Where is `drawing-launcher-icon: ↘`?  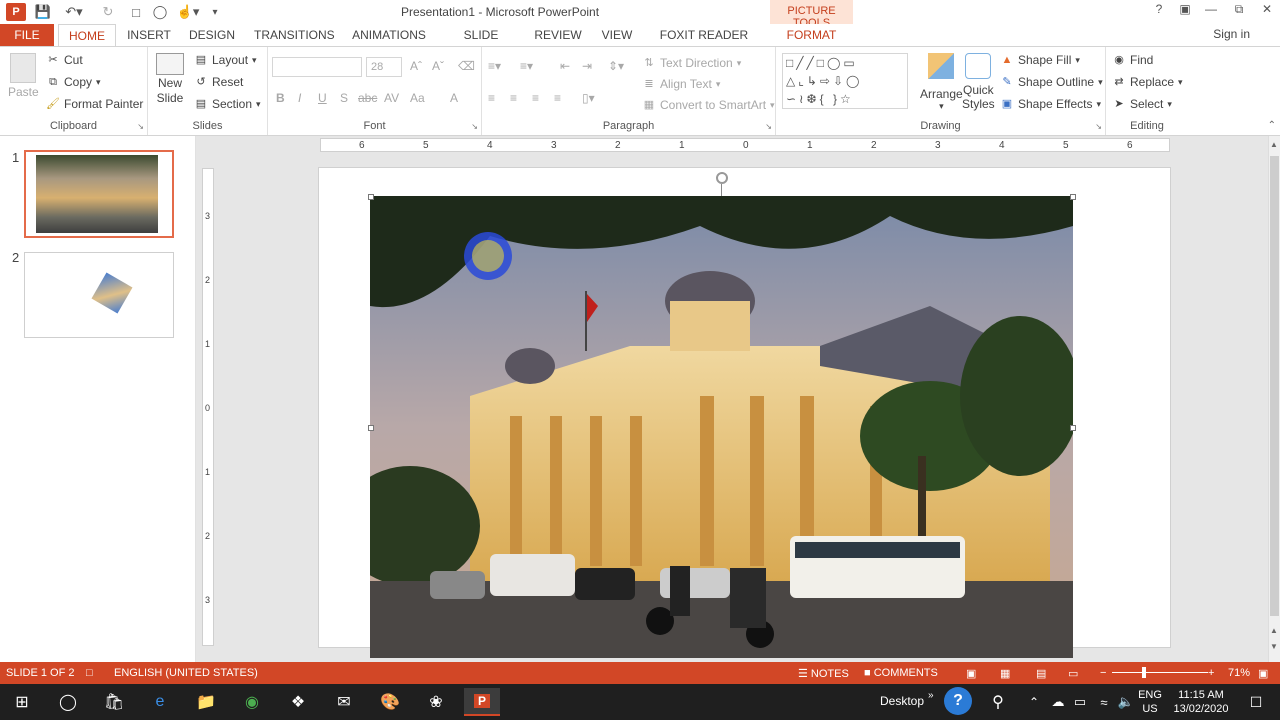
drawing-launcher-icon: ↘ is located at coordinates (1098, 126).